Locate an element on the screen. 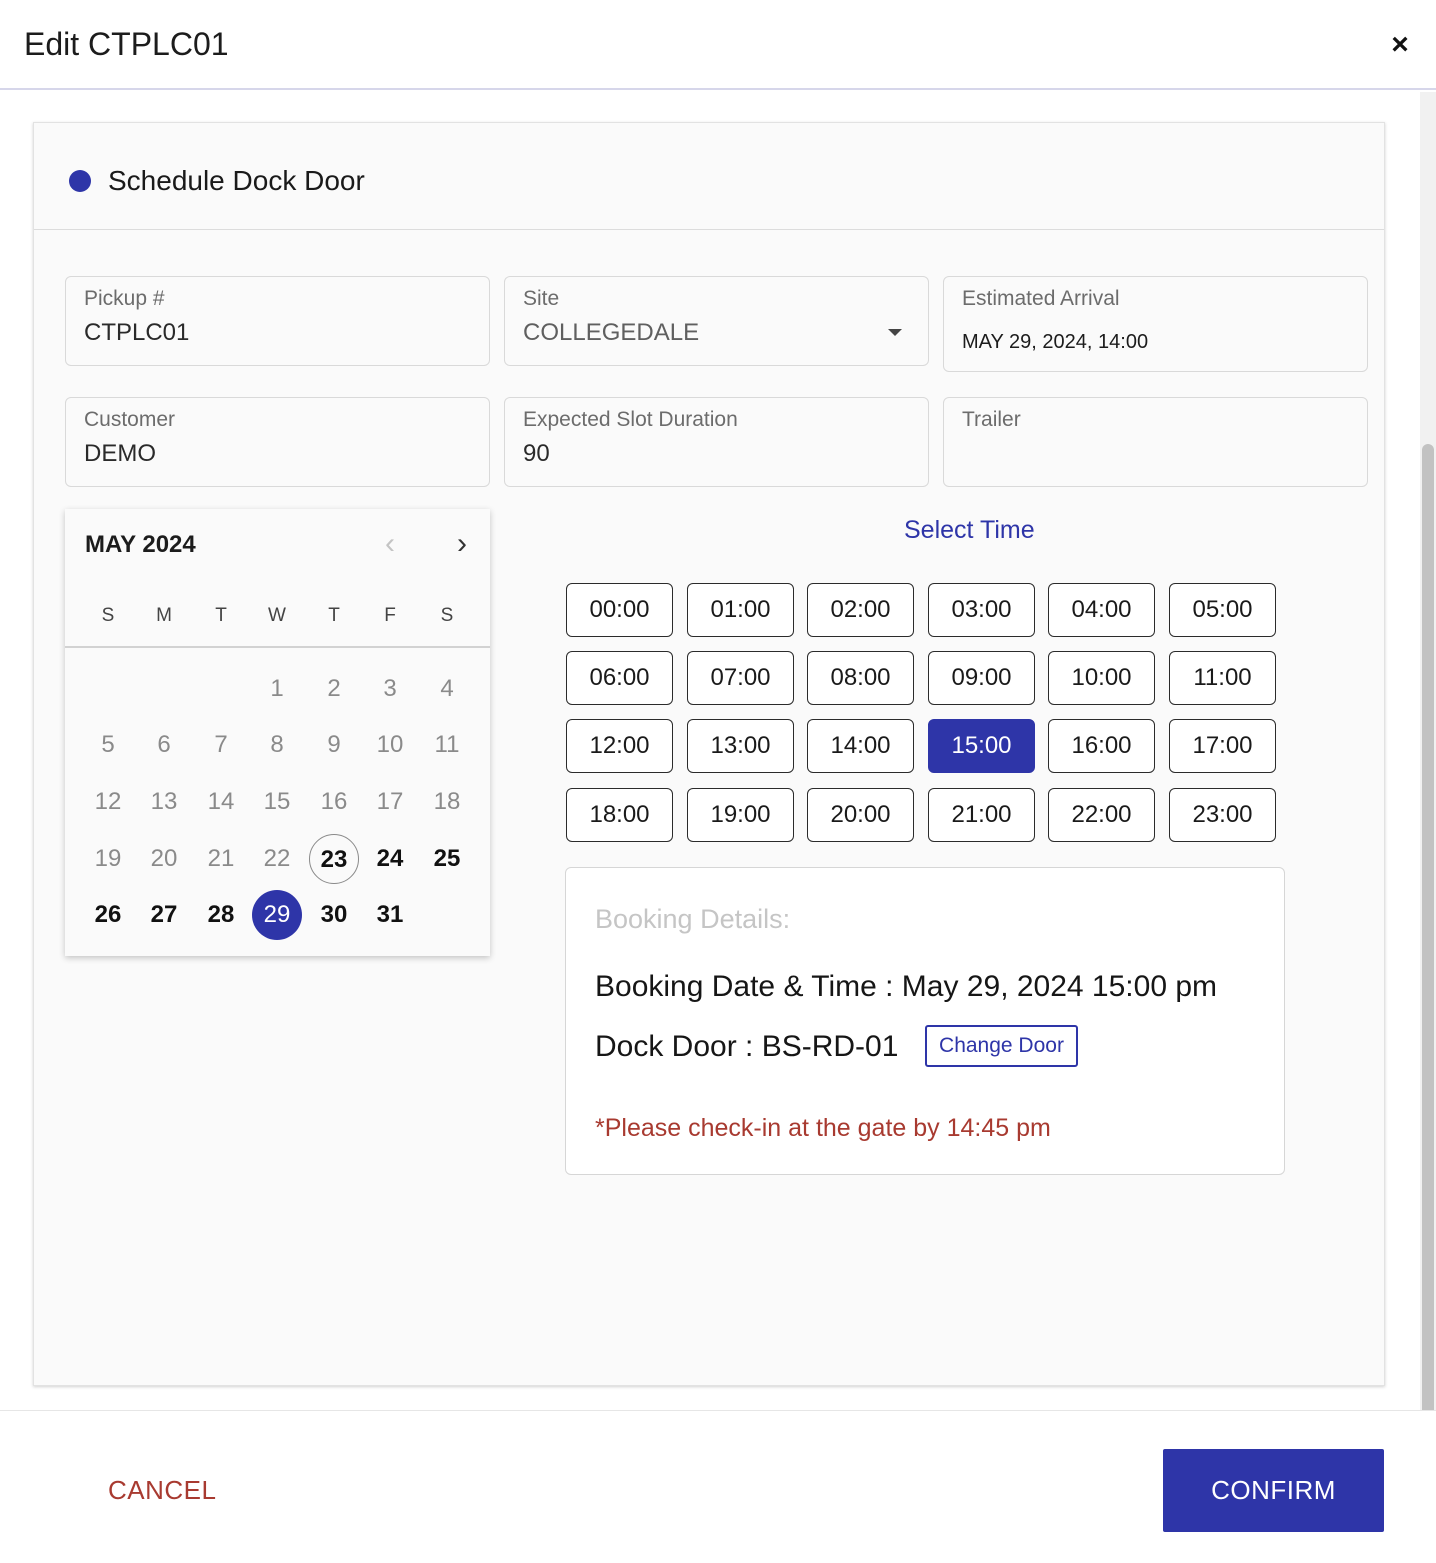 This screenshot has height=1563, width=1436. calendar-day: 22 is located at coordinates (277, 858).